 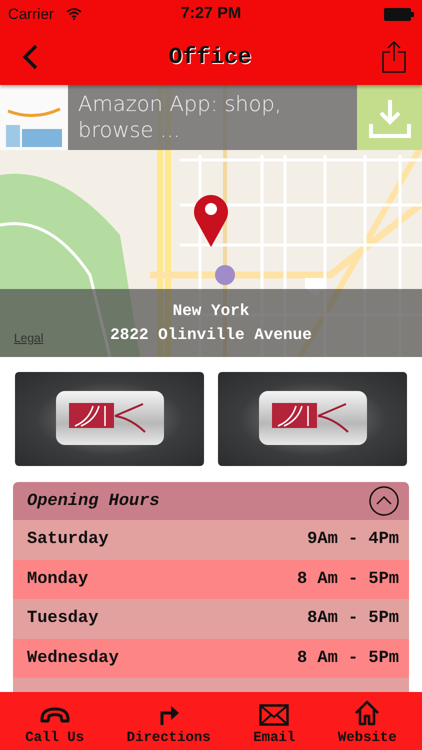 What do you see at coordinates (57, 579) in the screenshot?
I see `day-label: Monday` at bounding box center [57, 579].